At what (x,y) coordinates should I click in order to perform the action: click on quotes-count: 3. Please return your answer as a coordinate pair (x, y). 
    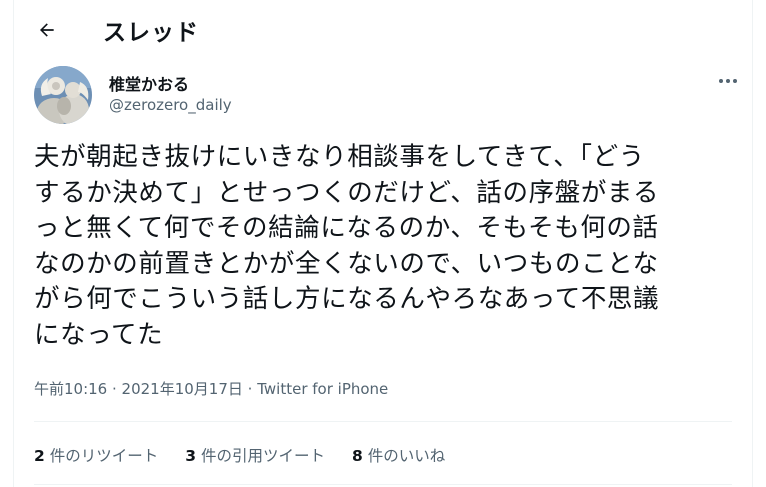
    Looking at the image, I should click on (191, 456).